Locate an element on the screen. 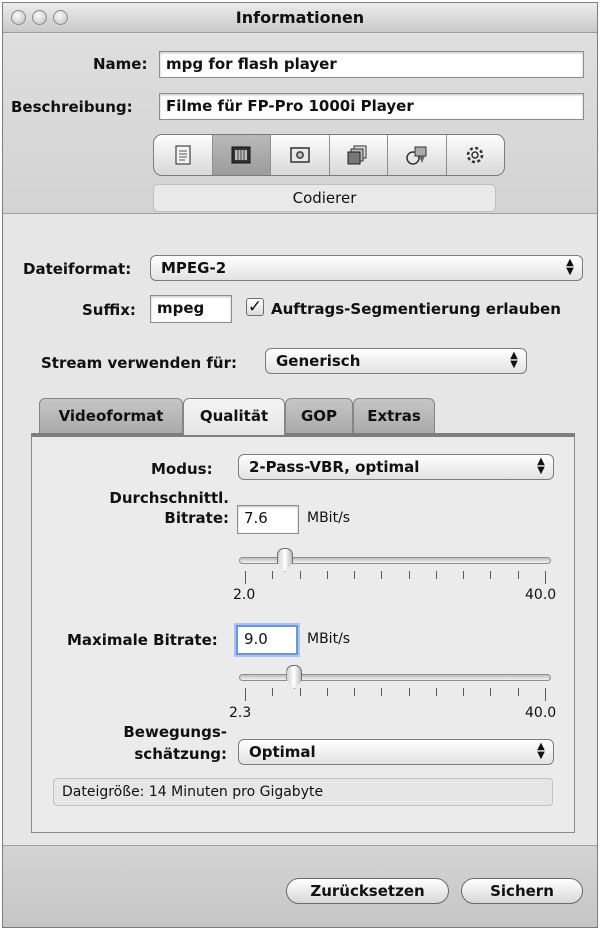 Image resolution: width=600 pixels, height=930 pixels. max-bitrate-field: 9.0 is located at coordinates (267, 640).